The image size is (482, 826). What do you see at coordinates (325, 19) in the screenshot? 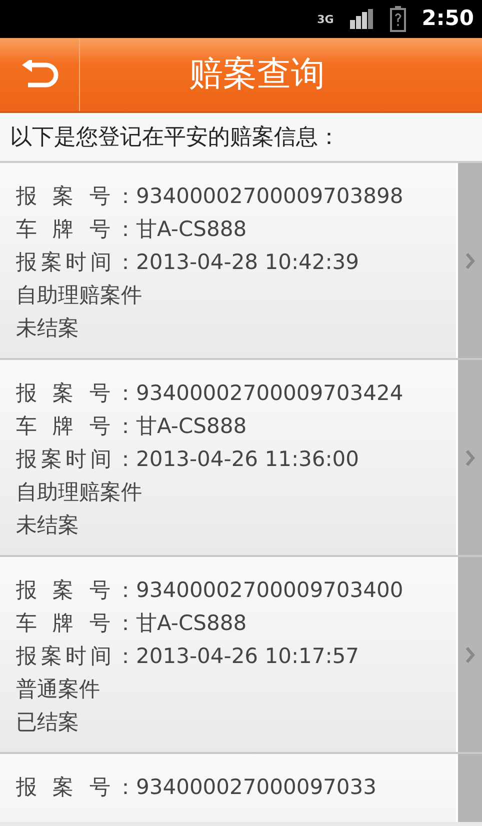
I see `network-type-text: 3G` at bounding box center [325, 19].